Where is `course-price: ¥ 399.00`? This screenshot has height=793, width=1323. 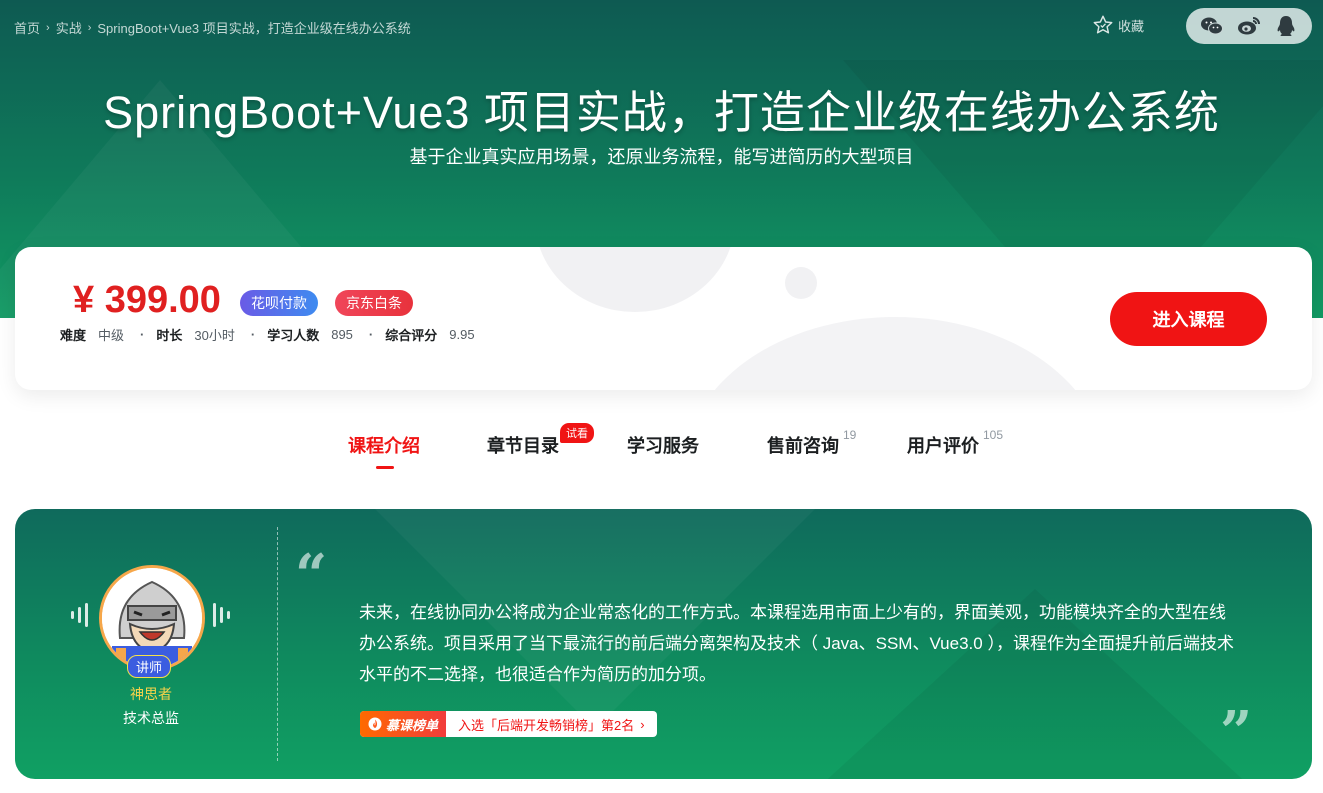
course-price: ¥ 399.00 is located at coordinates (147, 300).